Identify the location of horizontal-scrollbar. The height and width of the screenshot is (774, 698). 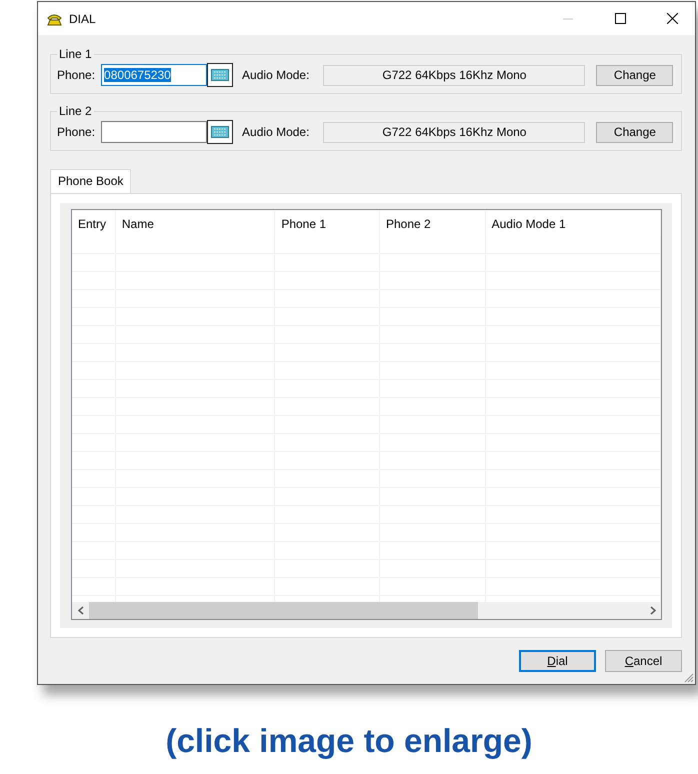
(366, 610).